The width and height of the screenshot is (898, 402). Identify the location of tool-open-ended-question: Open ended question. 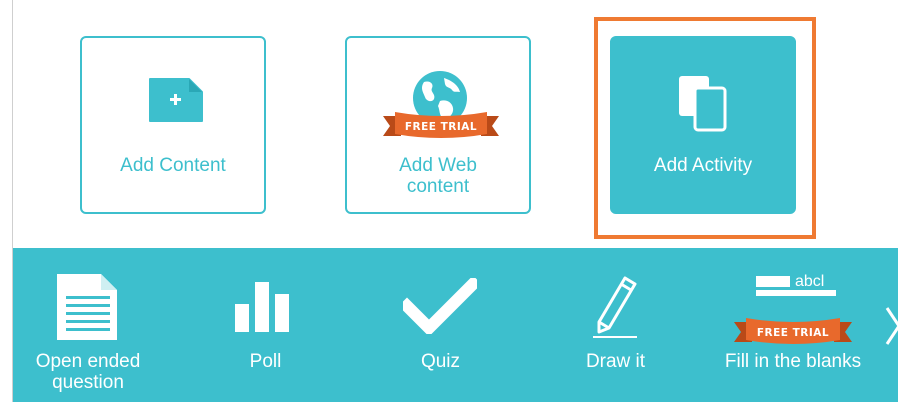
(88, 325).